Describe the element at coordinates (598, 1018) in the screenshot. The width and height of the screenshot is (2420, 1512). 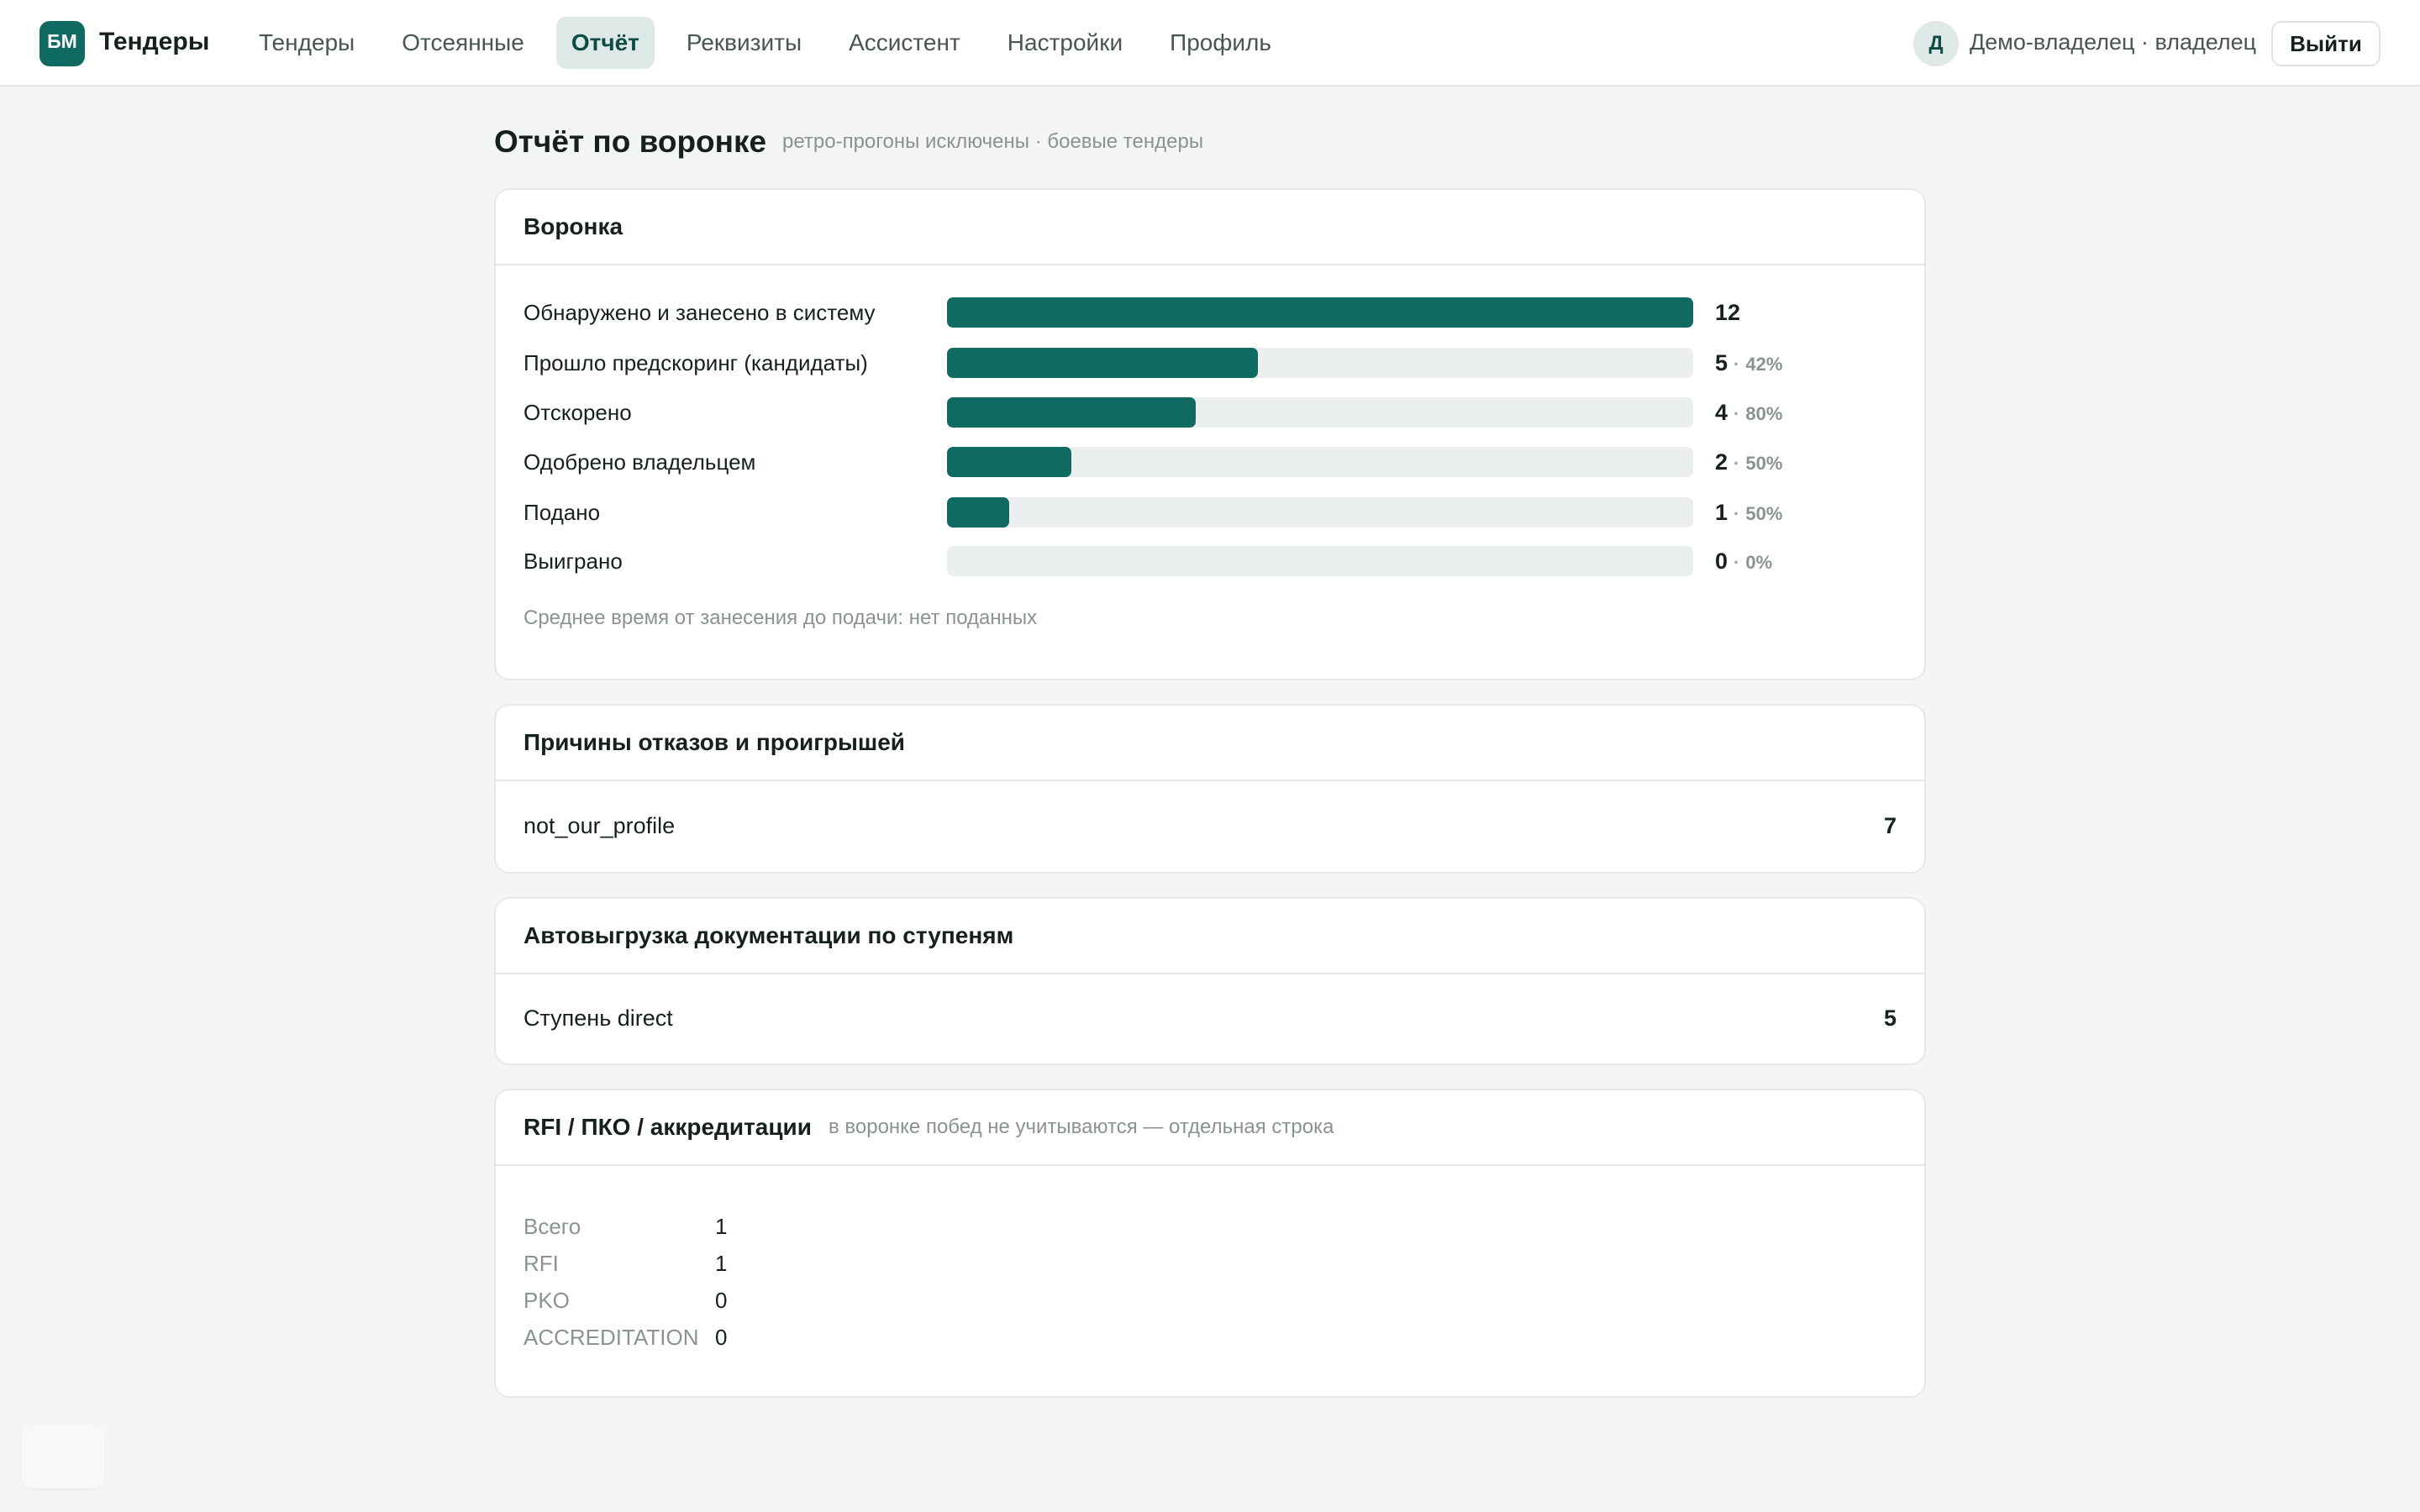
I see `autoload-label: Ступень direct` at that location.